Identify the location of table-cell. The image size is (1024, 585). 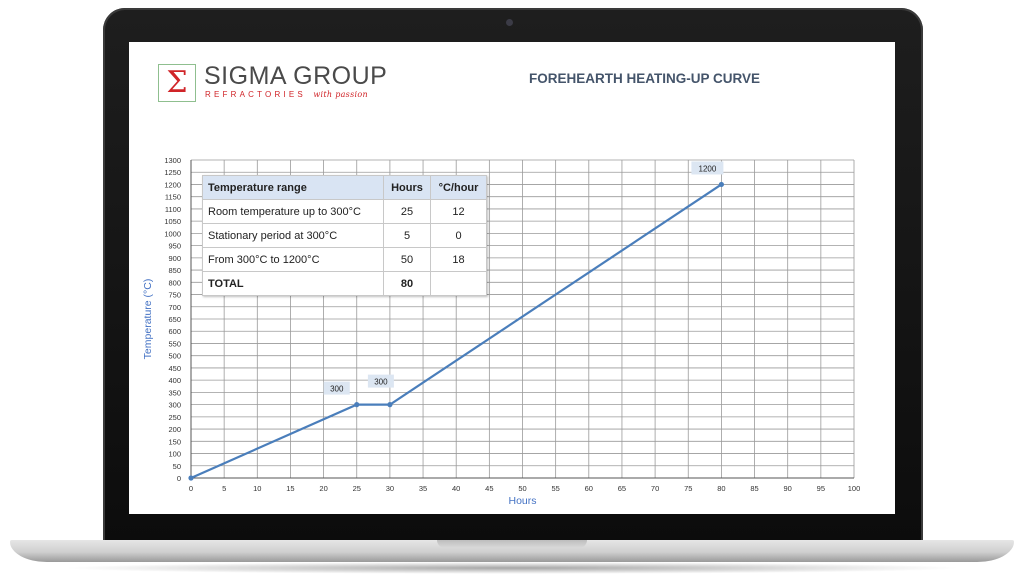
(458, 283).